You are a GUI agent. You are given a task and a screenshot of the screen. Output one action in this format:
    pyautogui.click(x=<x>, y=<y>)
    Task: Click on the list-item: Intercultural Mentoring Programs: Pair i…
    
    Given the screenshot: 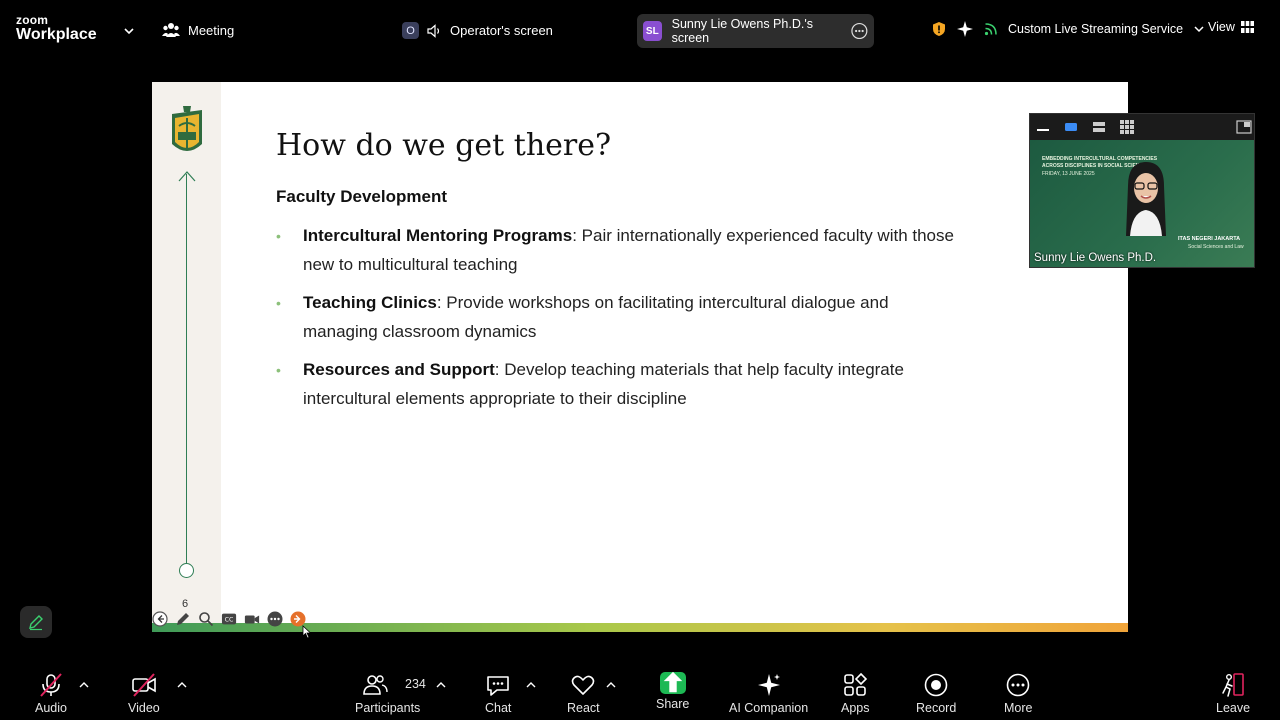 What is the action you would take?
    pyautogui.click(x=616, y=250)
    